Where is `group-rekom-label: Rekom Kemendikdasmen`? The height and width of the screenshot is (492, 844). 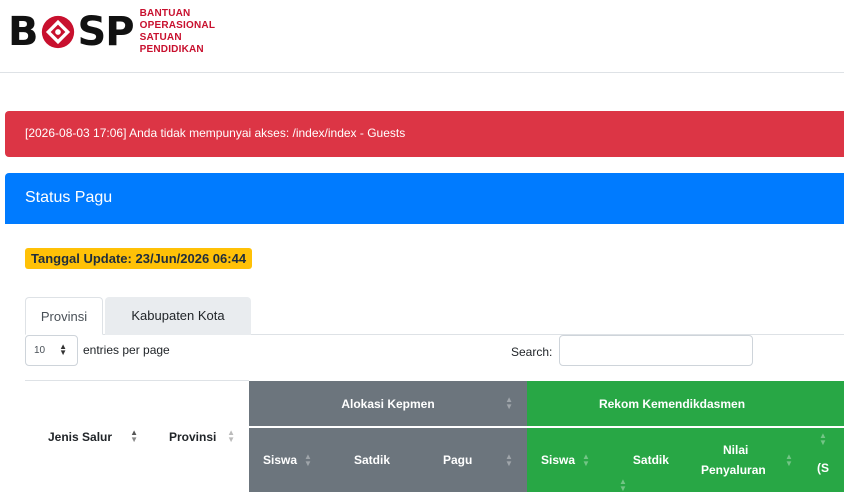
group-rekom-label: Rekom Kemendikdasmen is located at coordinates (672, 403).